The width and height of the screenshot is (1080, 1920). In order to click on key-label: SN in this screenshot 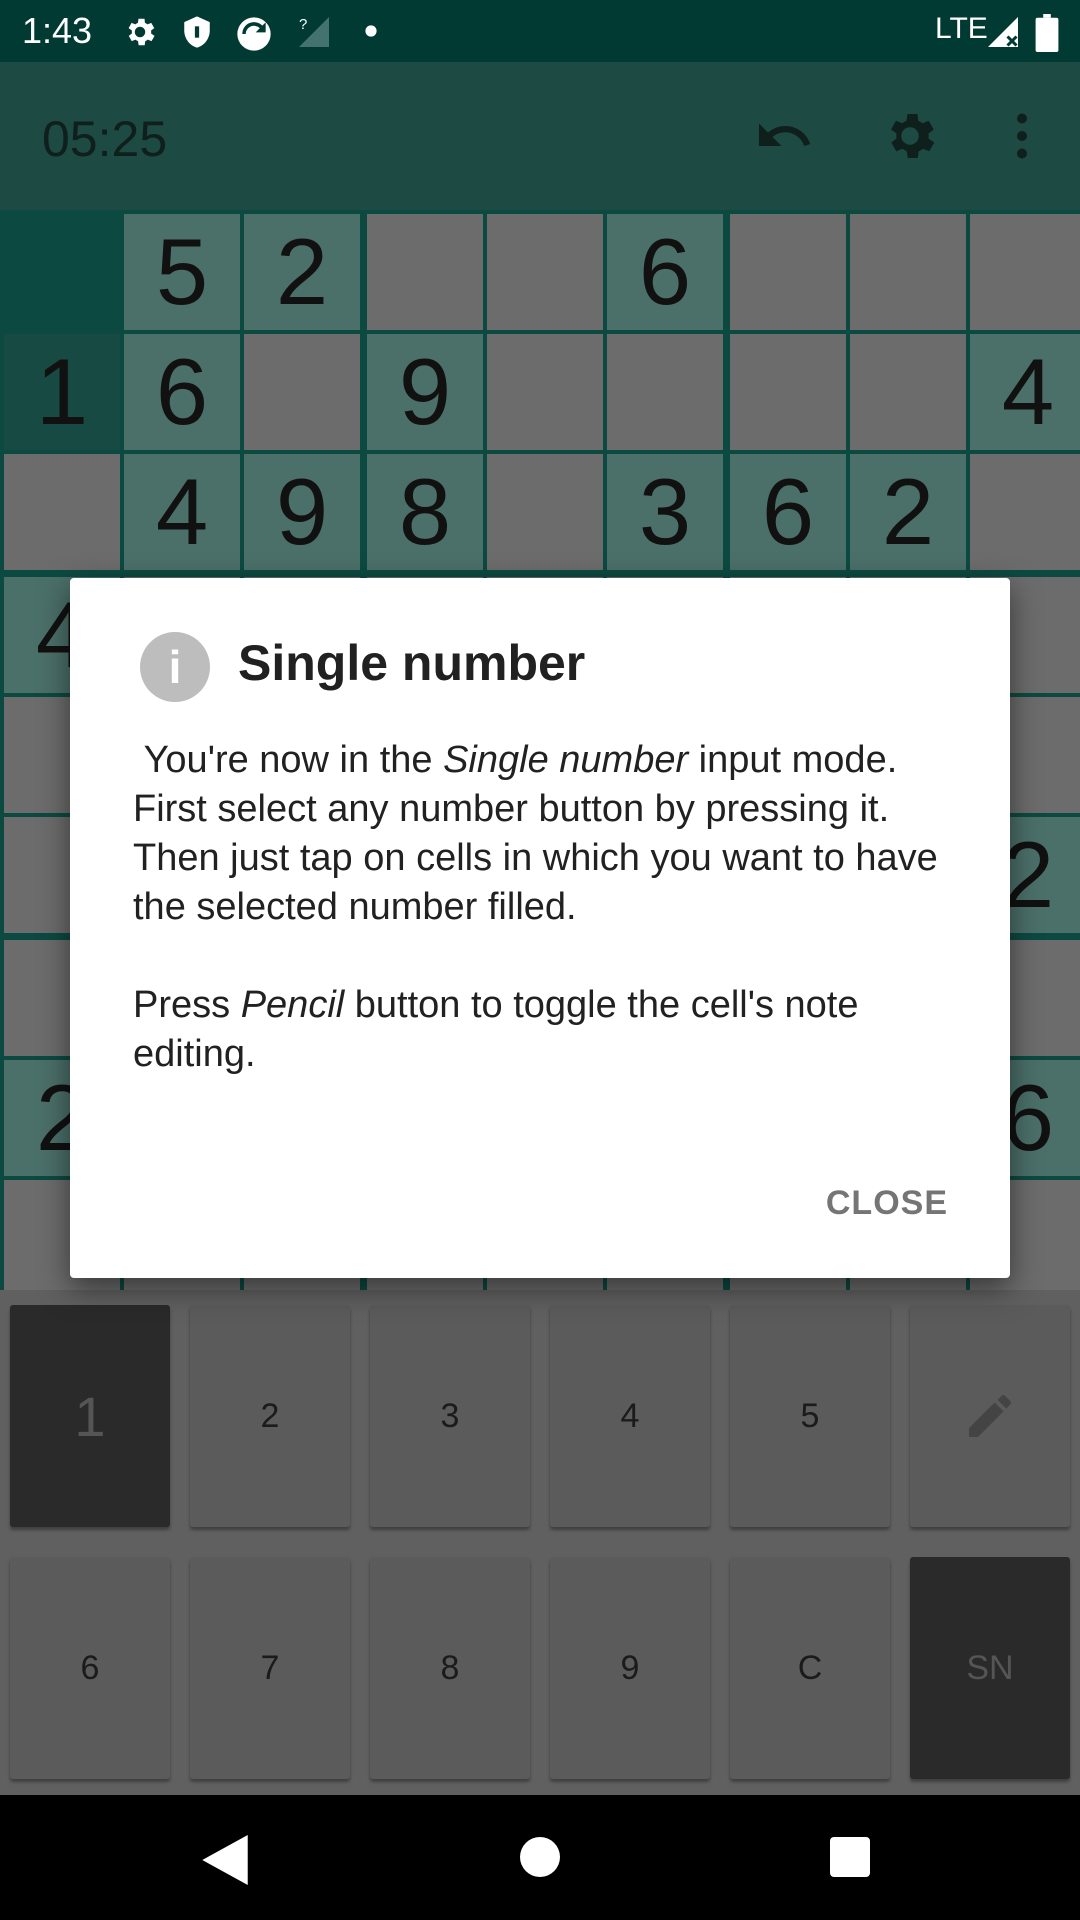, I will do `click(990, 1667)`.